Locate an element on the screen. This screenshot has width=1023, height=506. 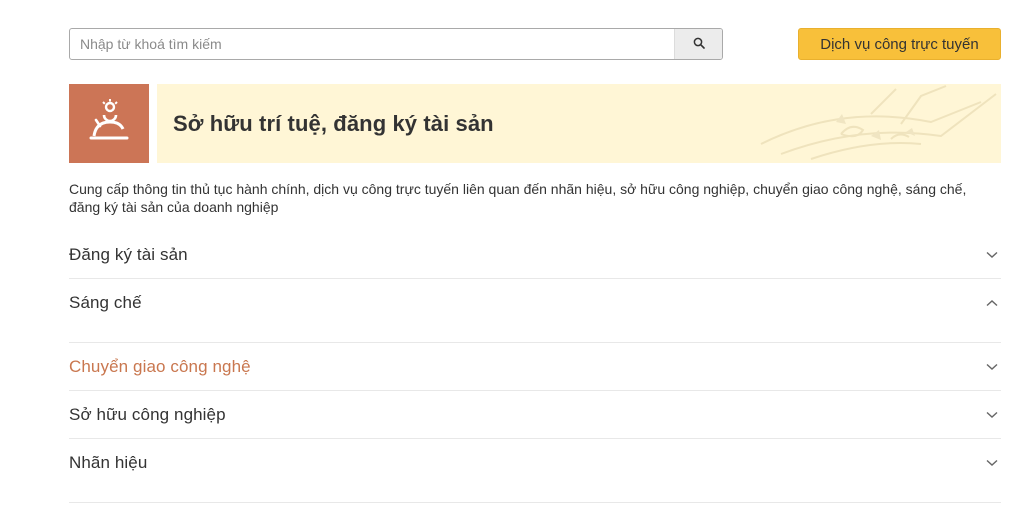
search-bar is located at coordinates (396, 44).